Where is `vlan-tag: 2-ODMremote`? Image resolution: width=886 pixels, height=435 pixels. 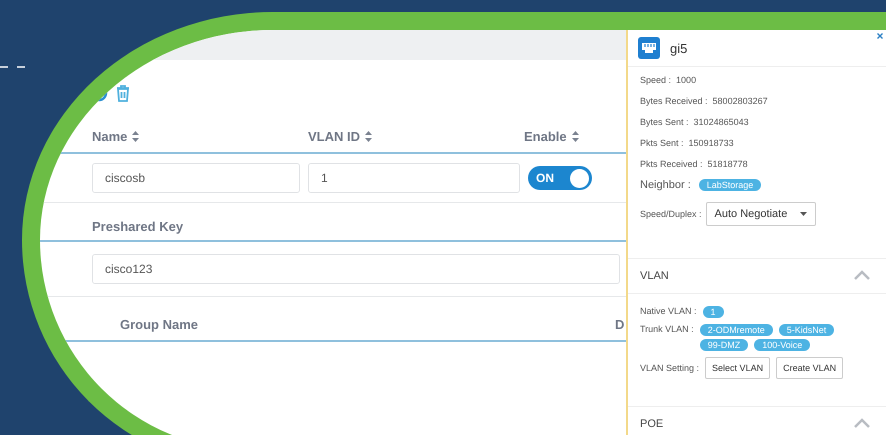 vlan-tag: 2-ODMremote is located at coordinates (736, 330).